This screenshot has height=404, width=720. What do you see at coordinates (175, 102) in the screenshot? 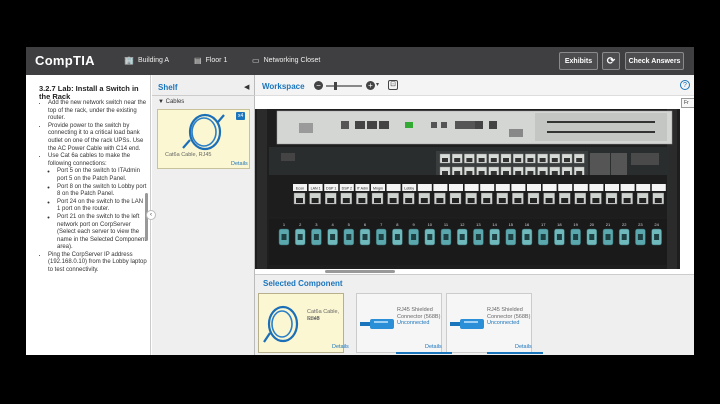
I see `category-label: Cables` at bounding box center [175, 102].